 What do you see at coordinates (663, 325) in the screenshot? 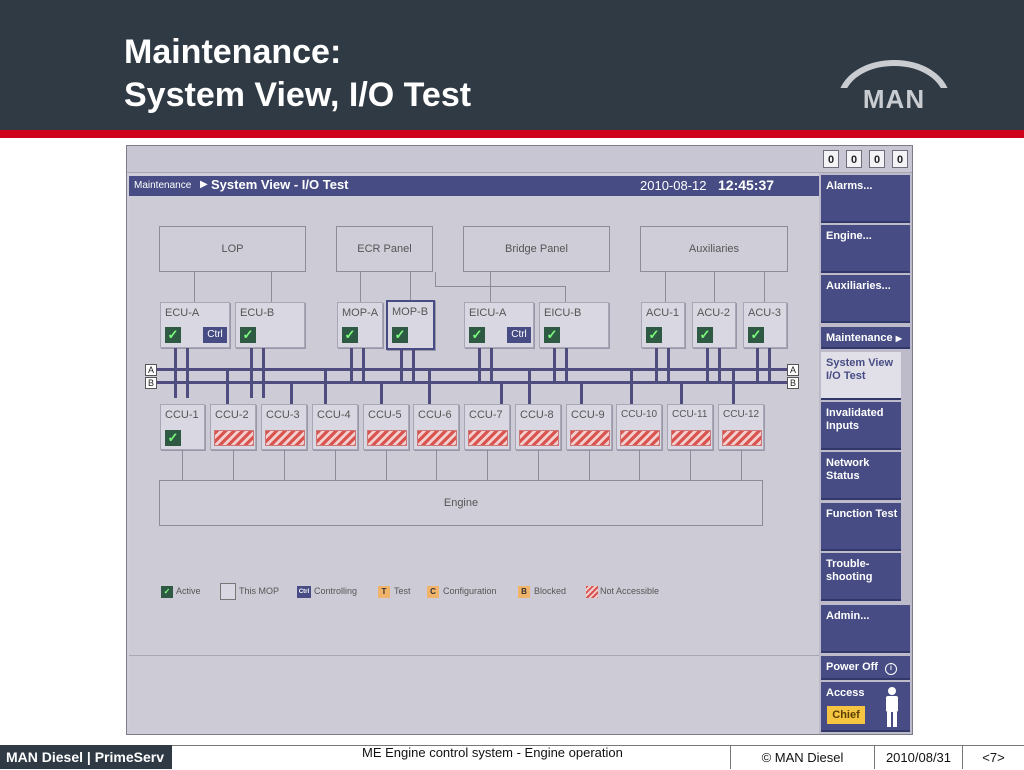
I see `node-acu-1: ACU-1 ✓` at bounding box center [663, 325].